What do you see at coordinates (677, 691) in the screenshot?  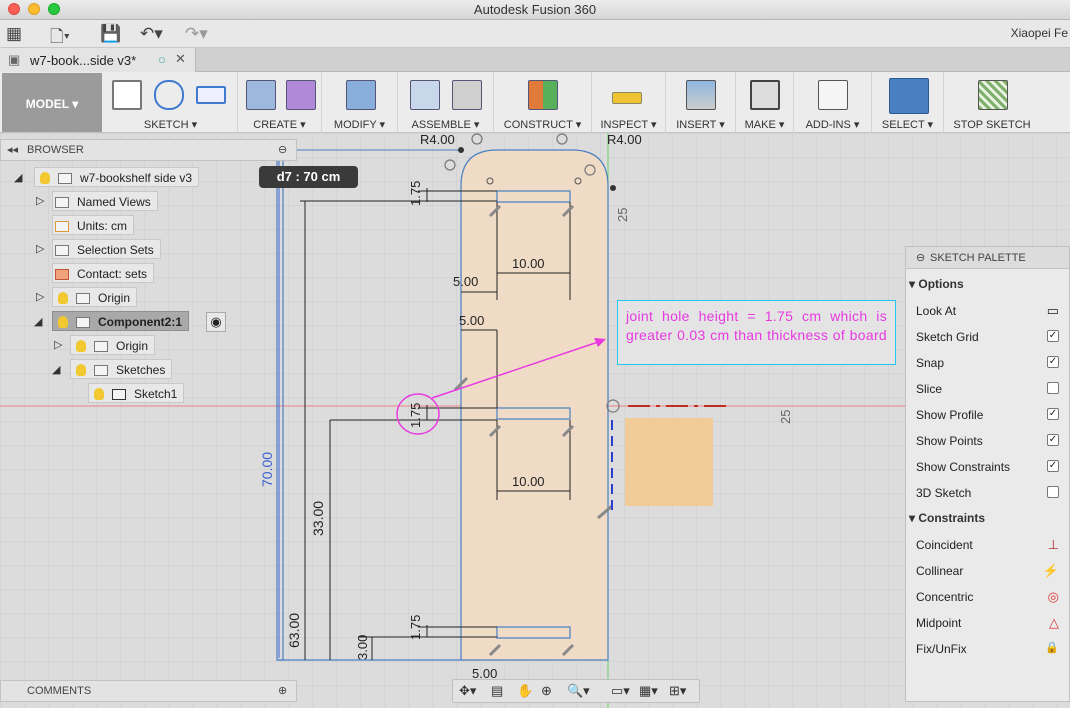 I see `viewports-icon: ⊞▾` at bounding box center [677, 691].